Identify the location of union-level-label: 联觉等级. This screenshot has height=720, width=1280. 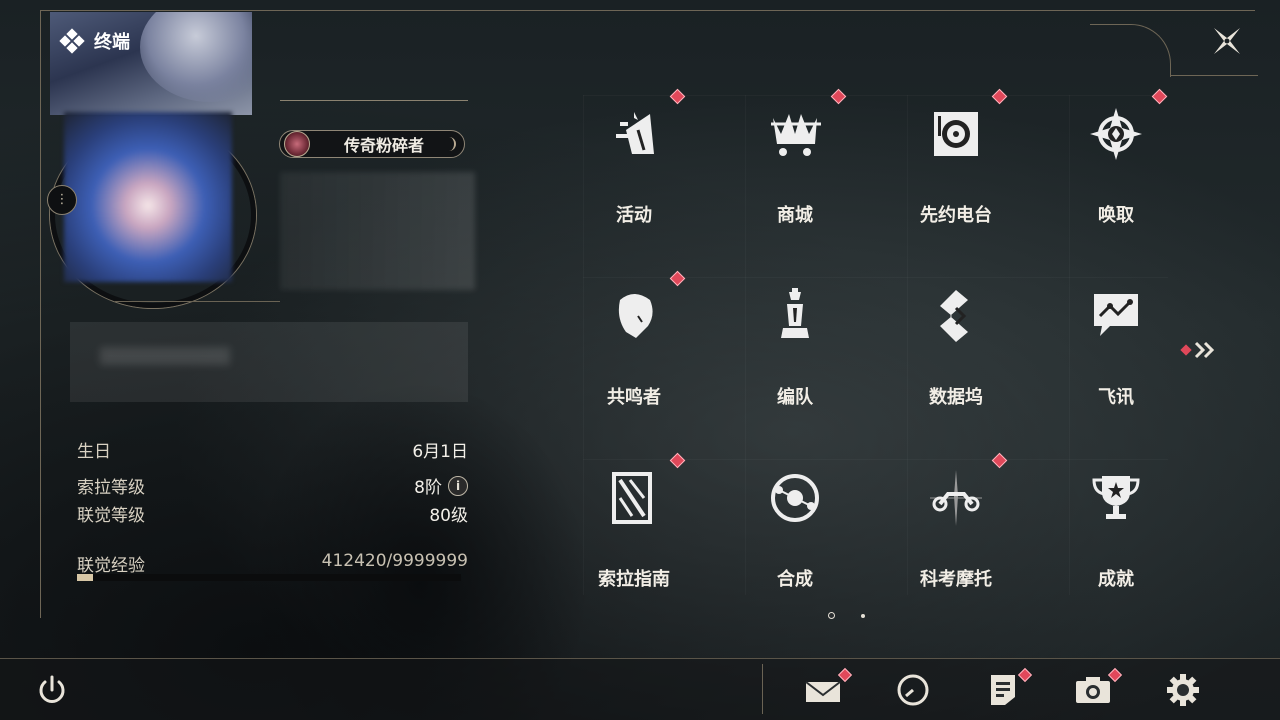
(111, 516).